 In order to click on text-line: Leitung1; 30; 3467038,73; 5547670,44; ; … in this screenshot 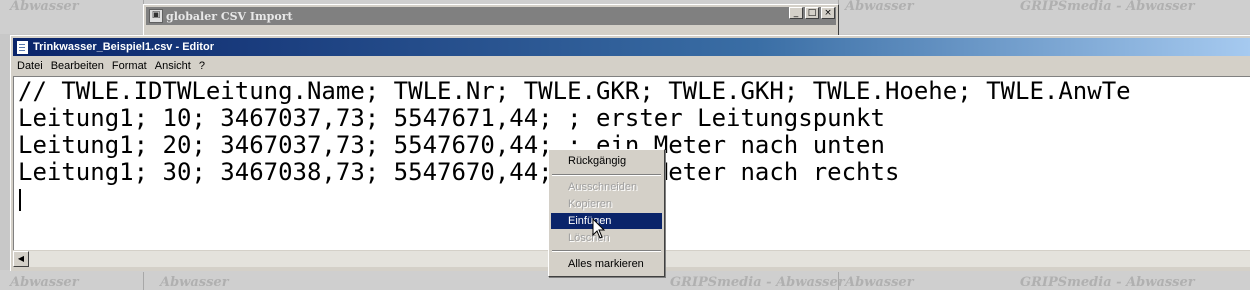, I will do `click(459, 172)`.